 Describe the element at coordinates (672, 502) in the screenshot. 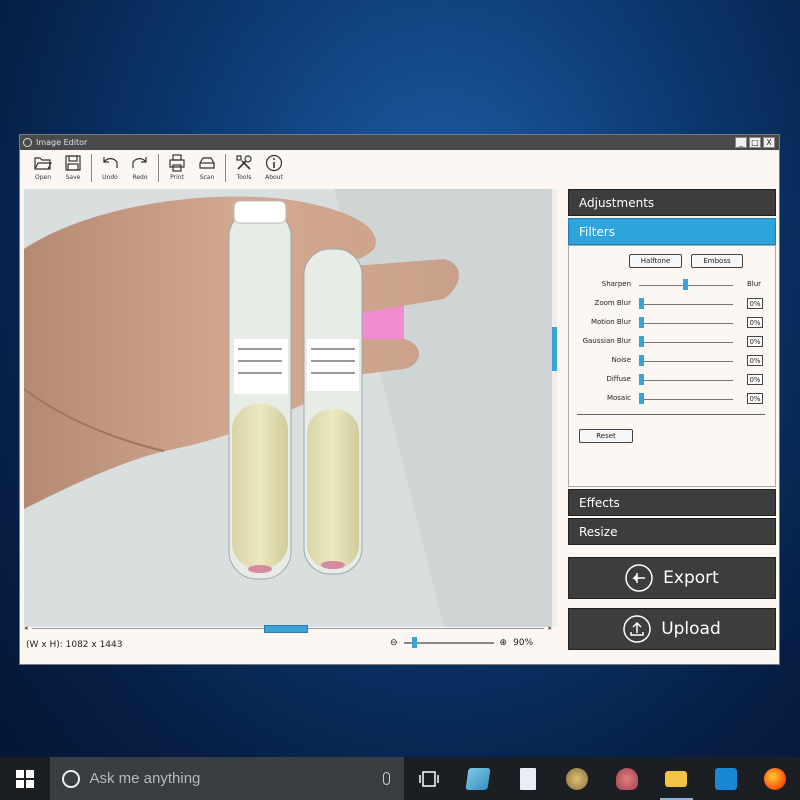

I see `effects-header: Effects` at that location.